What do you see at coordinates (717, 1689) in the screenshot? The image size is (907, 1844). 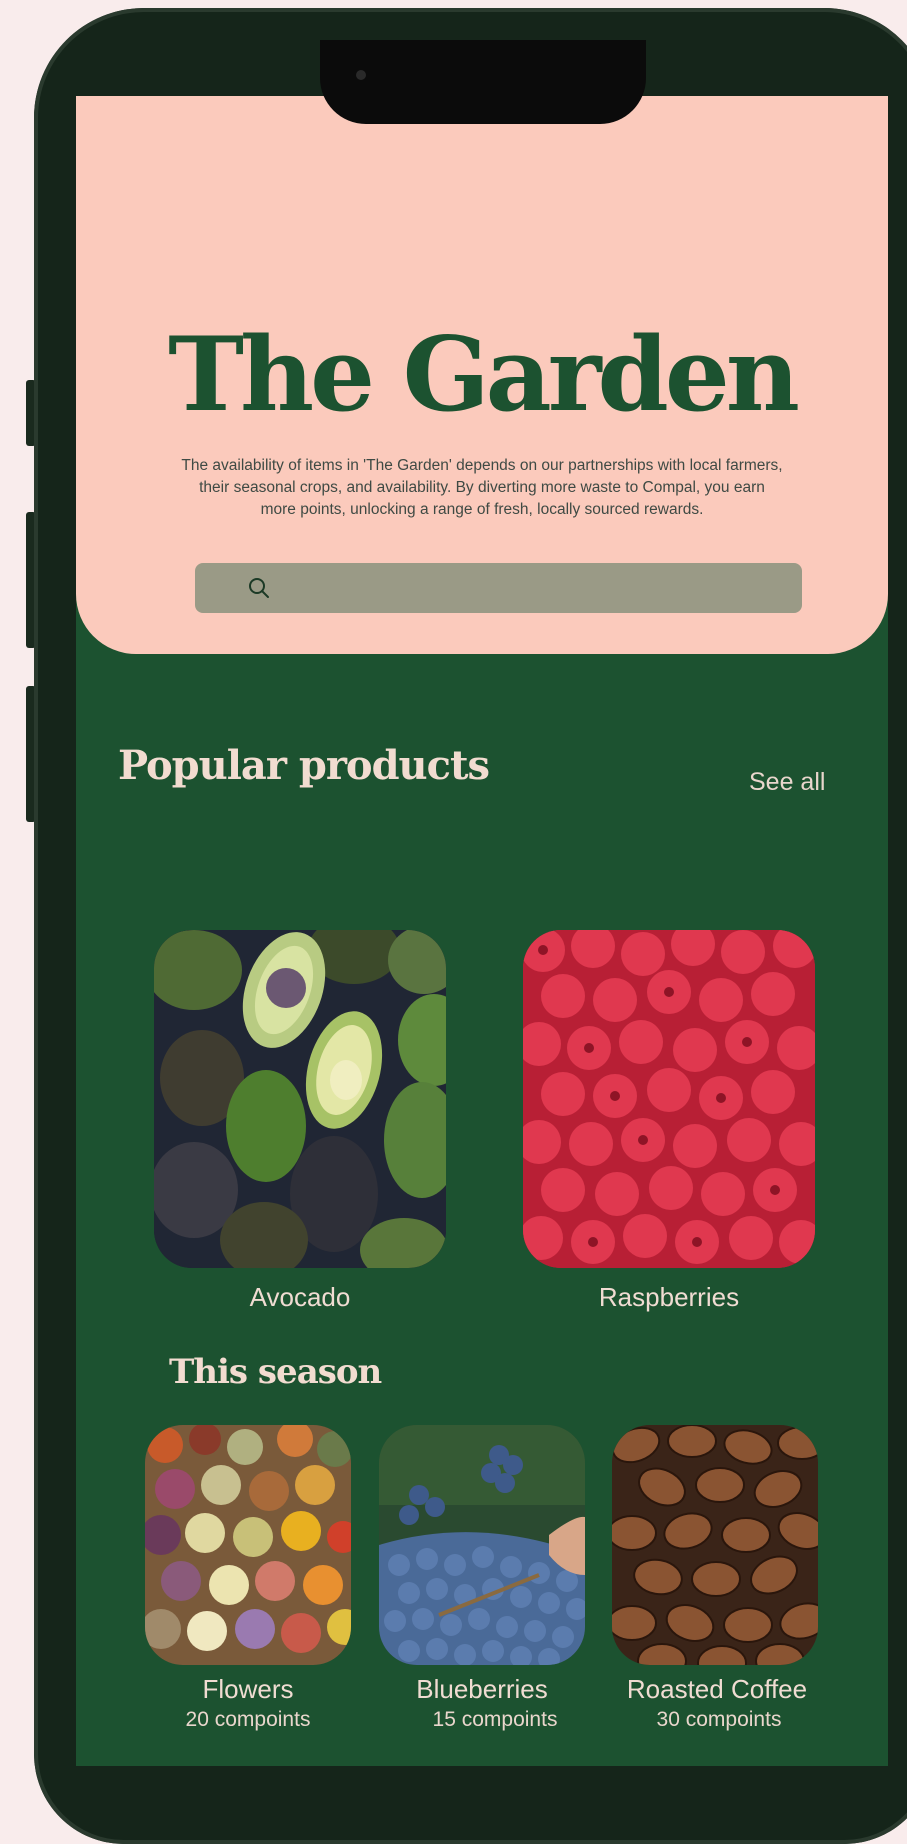 I see `season-label-roasted-coffee: Roasted Coffee` at bounding box center [717, 1689].